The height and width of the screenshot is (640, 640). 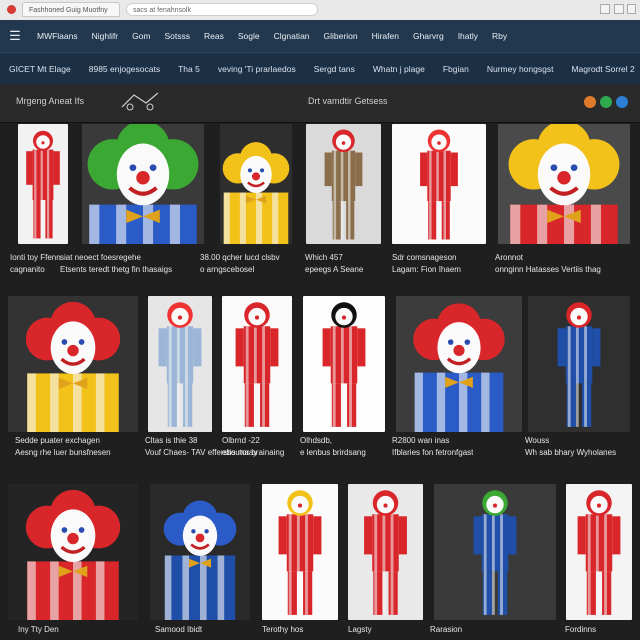 What do you see at coordinates (178, 36) in the screenshot?
I see `nav-item: Sotsss` at bounding box center [178, 36].